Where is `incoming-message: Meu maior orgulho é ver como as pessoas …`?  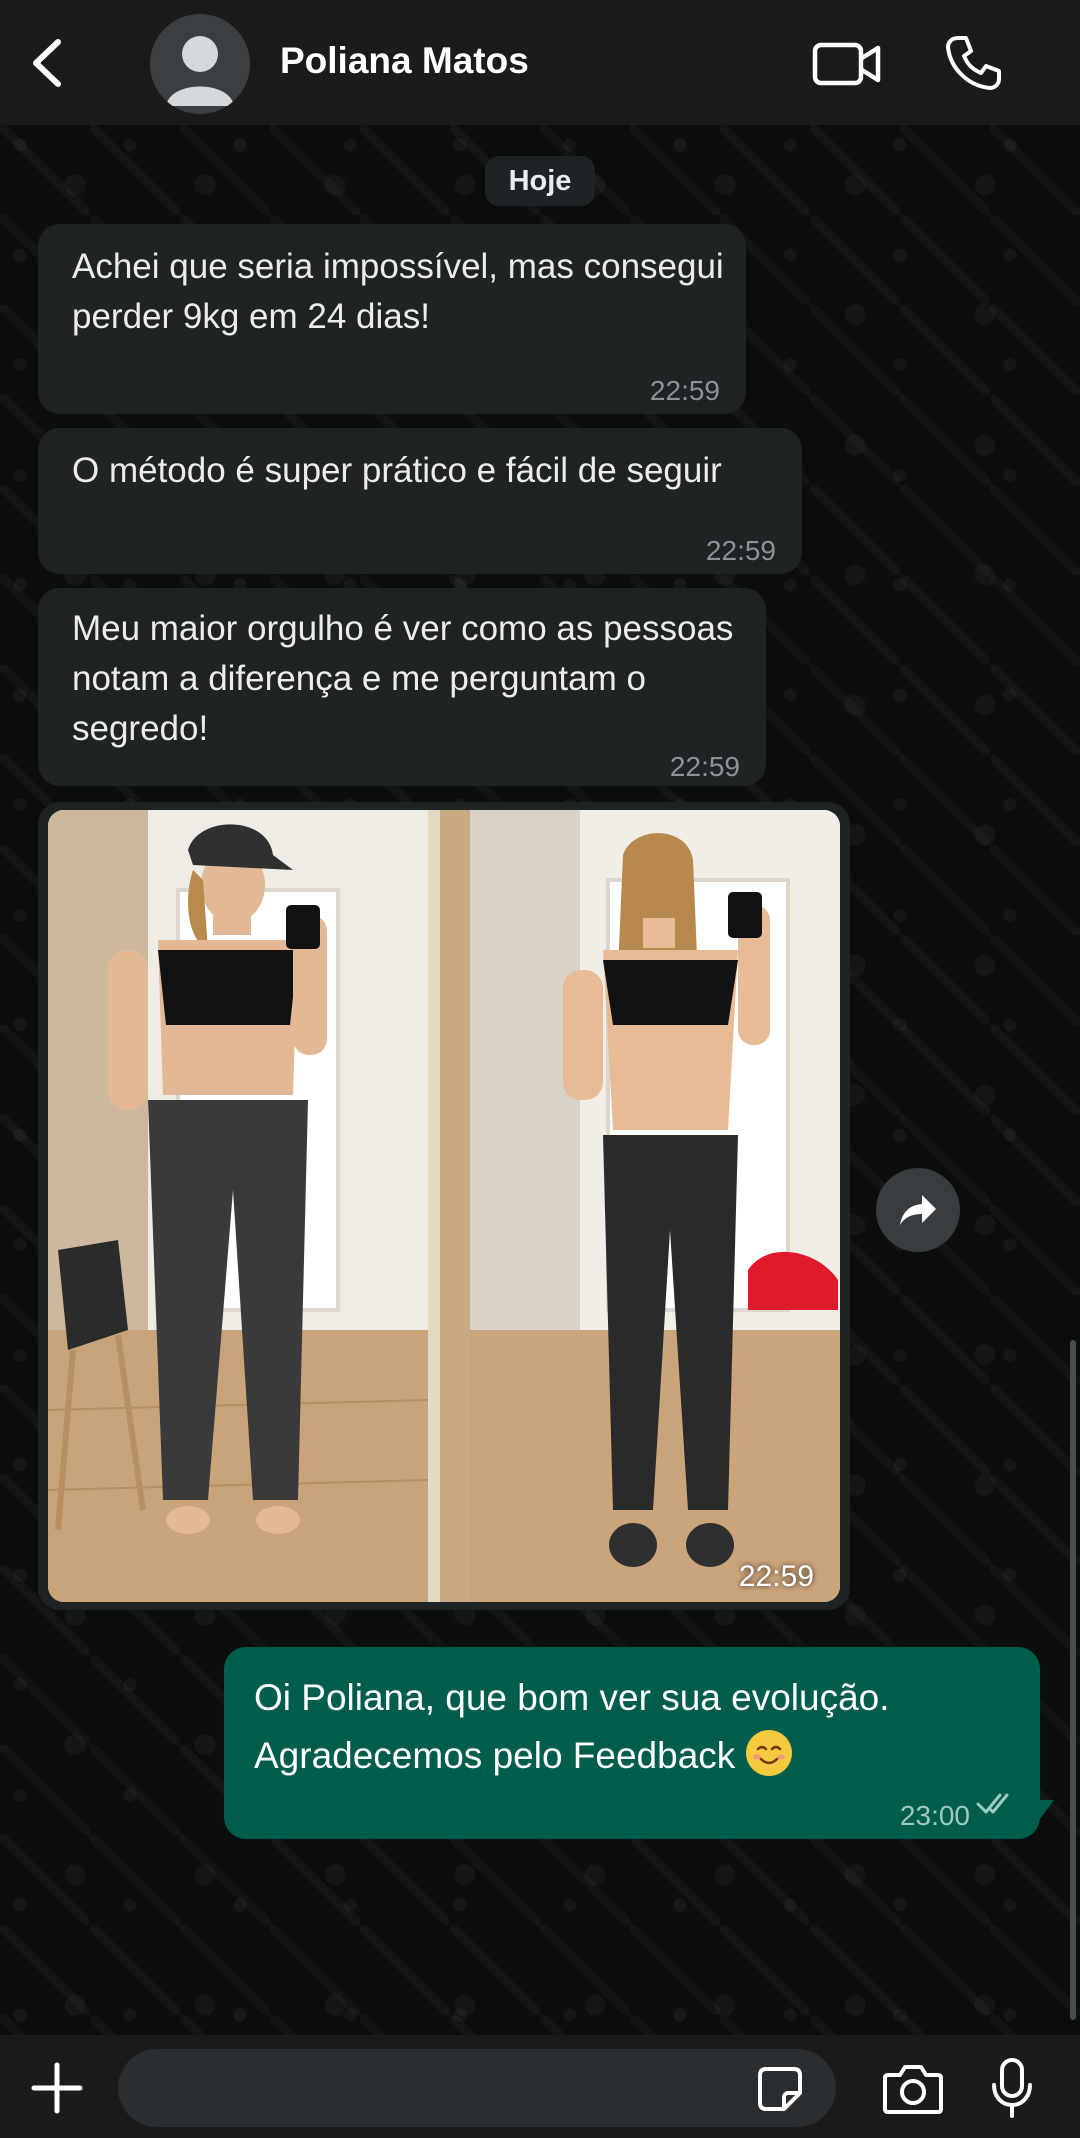
incoming-message: Meu maior orgulho é ver como as pessoas … is located at coordinates (402, 687).